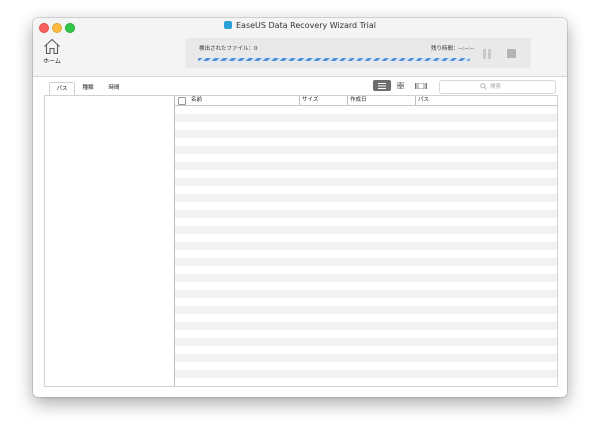 The width and height of the screenshot is (600, 445). I want to click on column-created: 作成日, so click(381, 100).